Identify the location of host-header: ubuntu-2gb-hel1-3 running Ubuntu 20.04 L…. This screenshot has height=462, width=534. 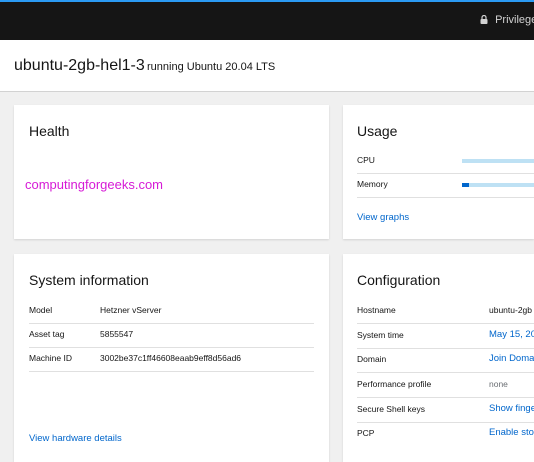
(267, 66).